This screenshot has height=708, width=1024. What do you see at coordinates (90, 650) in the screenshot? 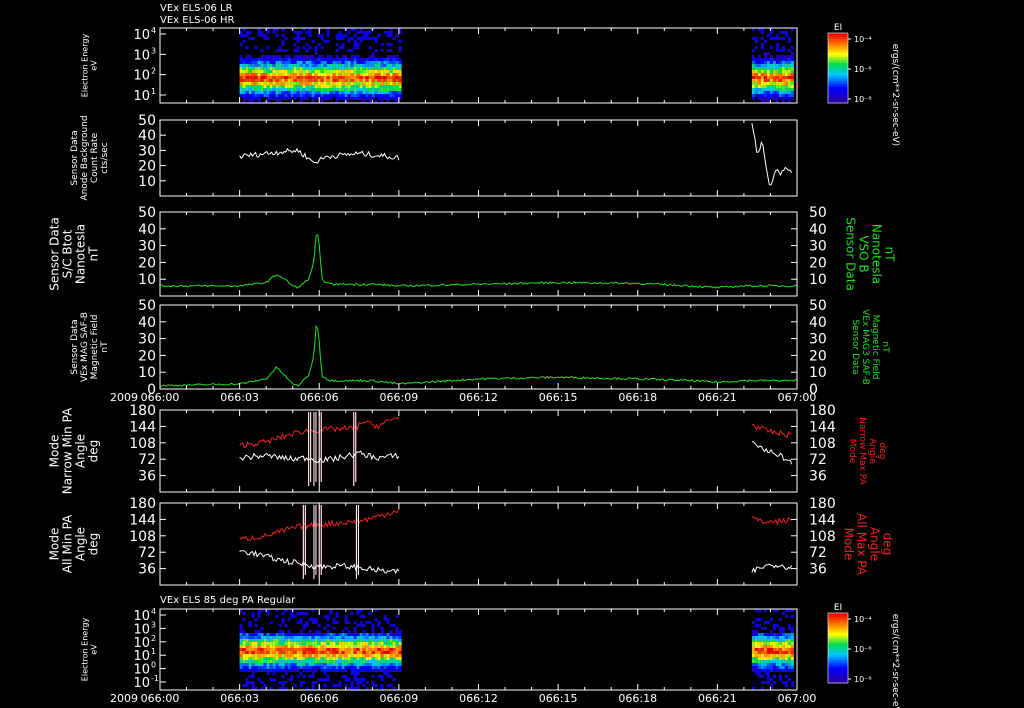
I see `ylabel-left: Electron Energy eV` at bounding box center [90, 650].